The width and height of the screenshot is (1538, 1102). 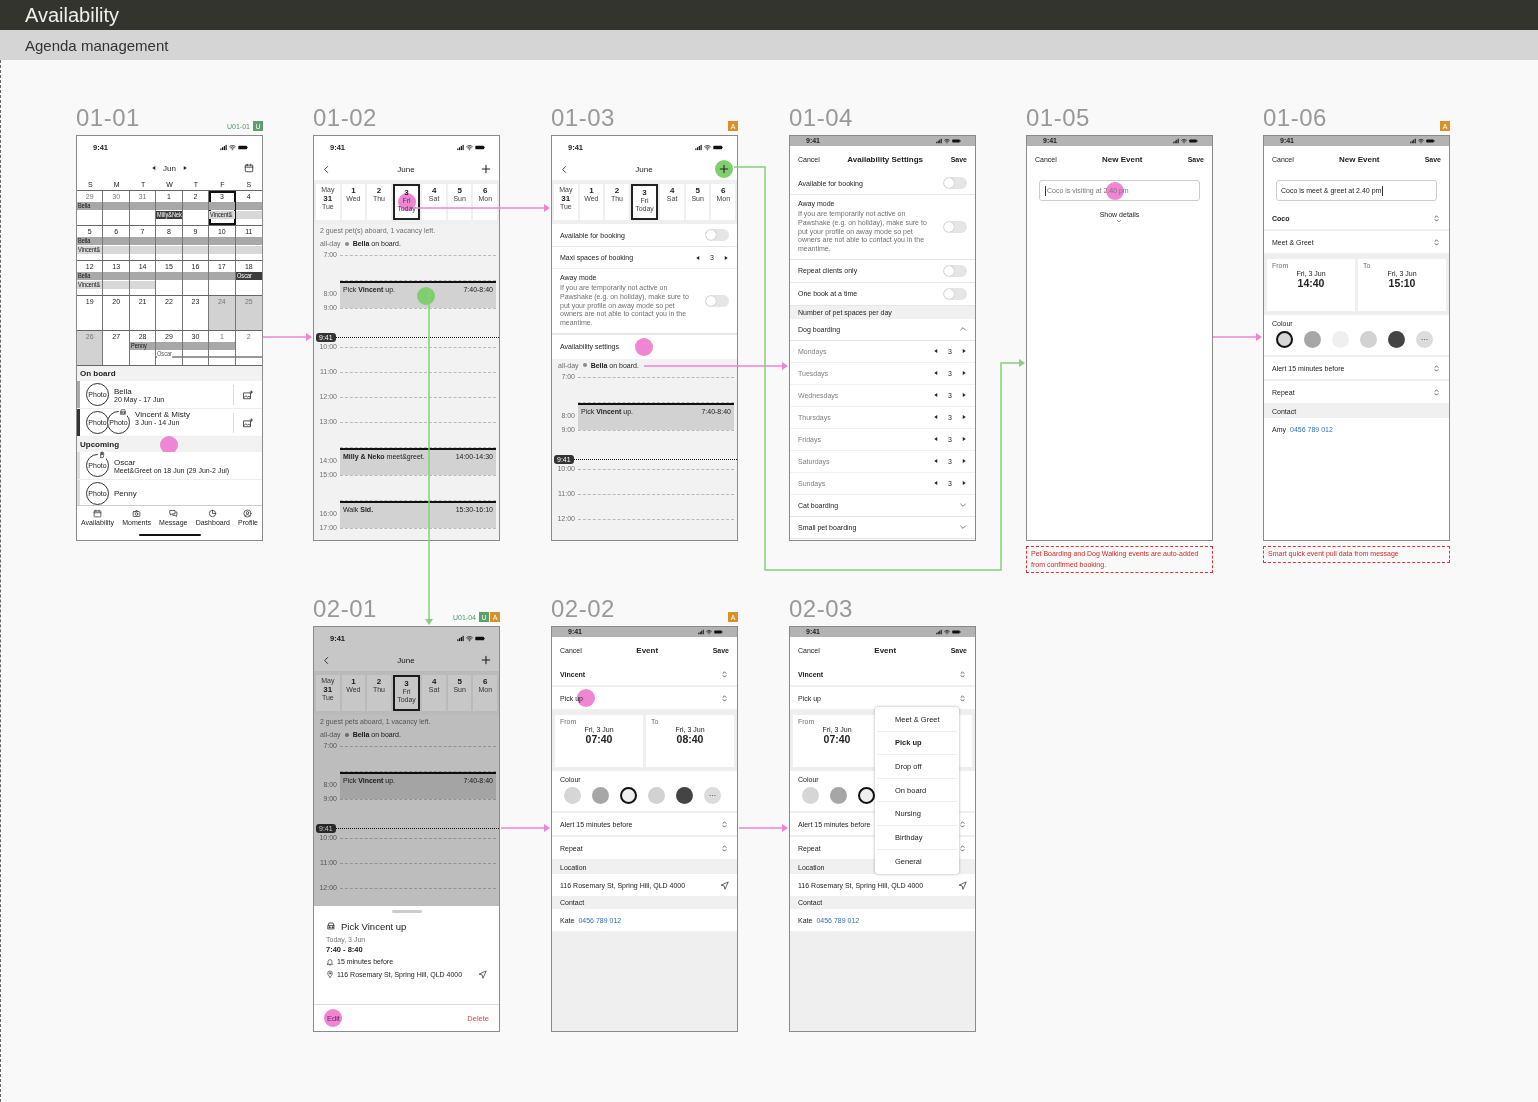 I want to click on card-time: 14:40, so click(x=1311, y=283).